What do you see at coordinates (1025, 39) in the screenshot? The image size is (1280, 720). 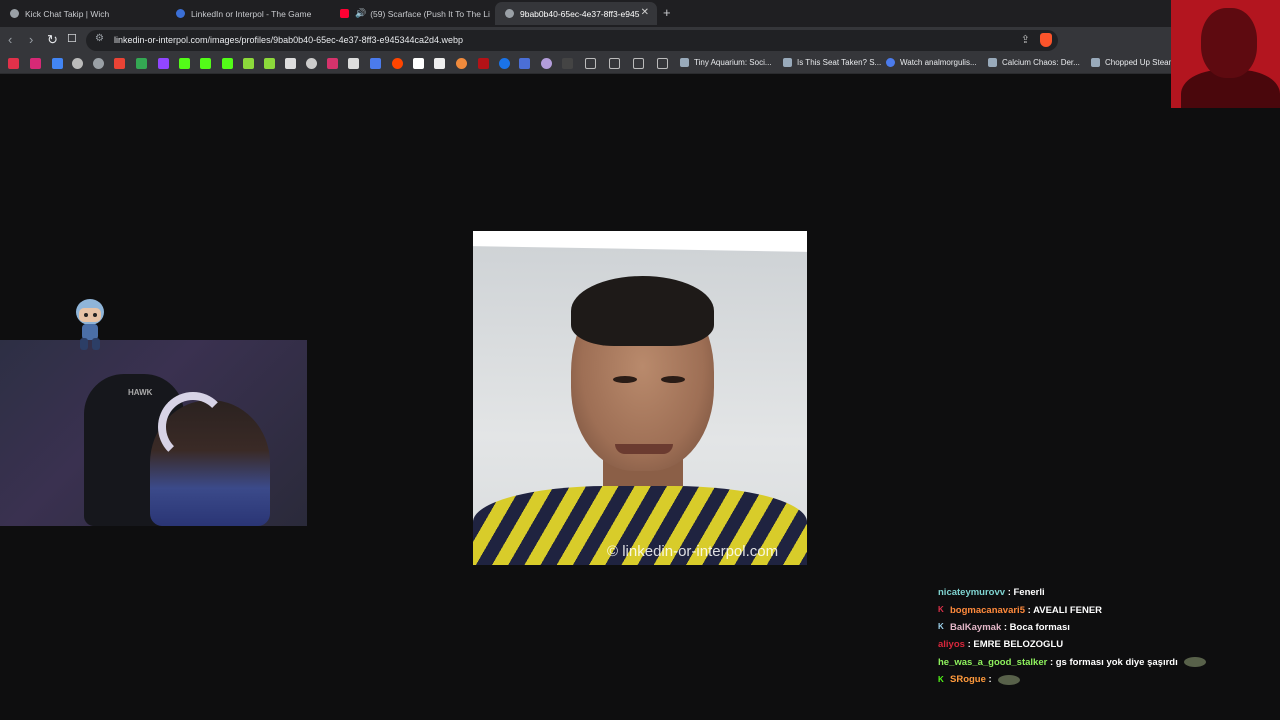 I see `share-icon: ⇪` at bounding box center [1025, 39].